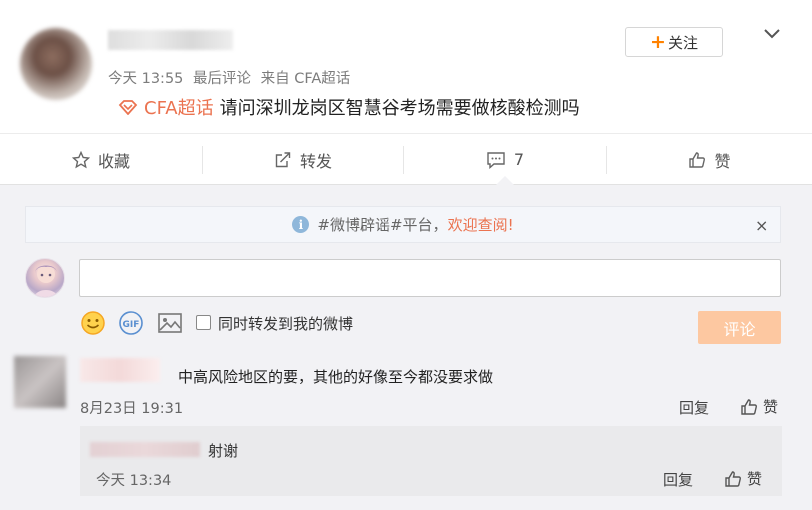  What do you see at coordinates (145, 449) in the screenshot?
I see `reply-author-blurred` at bounding box center [145, 449].